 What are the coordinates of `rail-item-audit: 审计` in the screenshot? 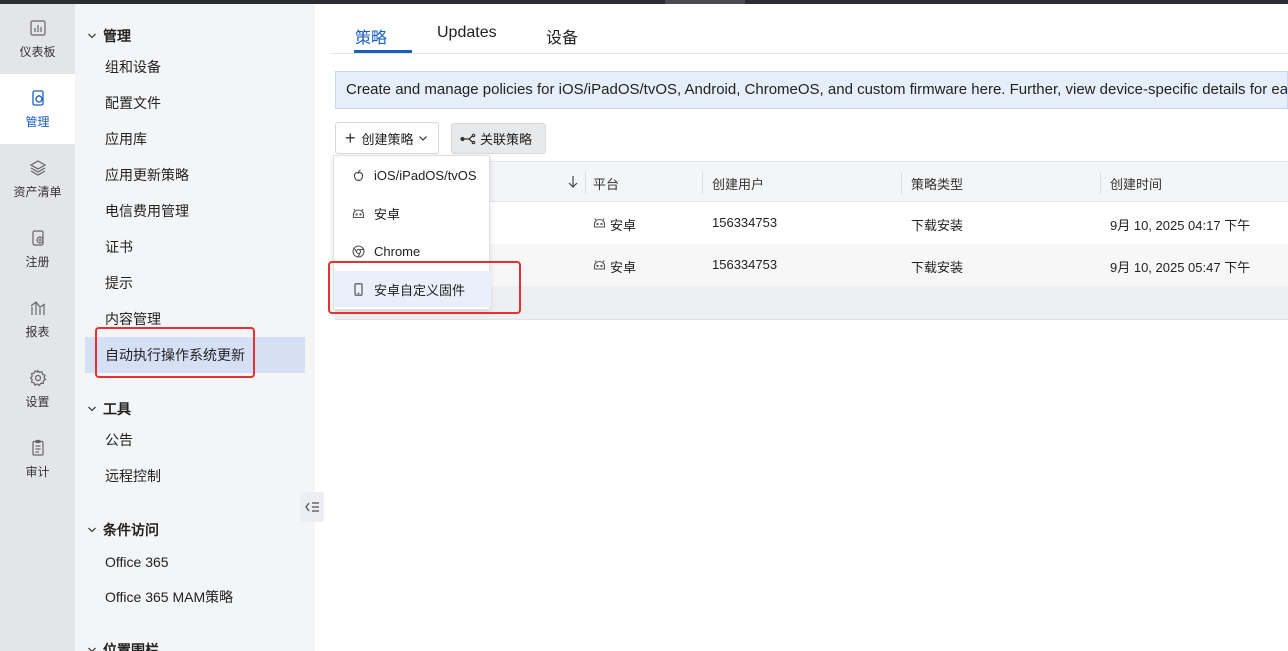 It's located at (37, 459).